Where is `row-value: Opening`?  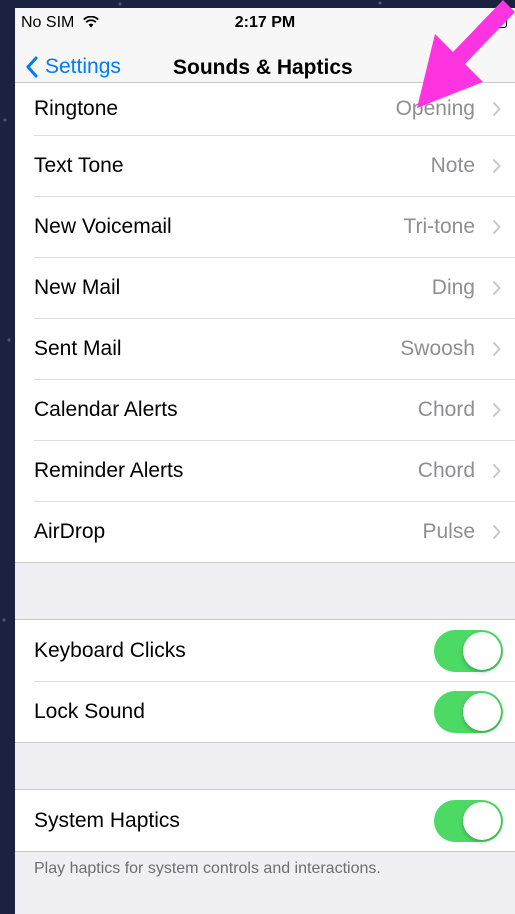
row-value: Opening is located at coordinates (435, 108).